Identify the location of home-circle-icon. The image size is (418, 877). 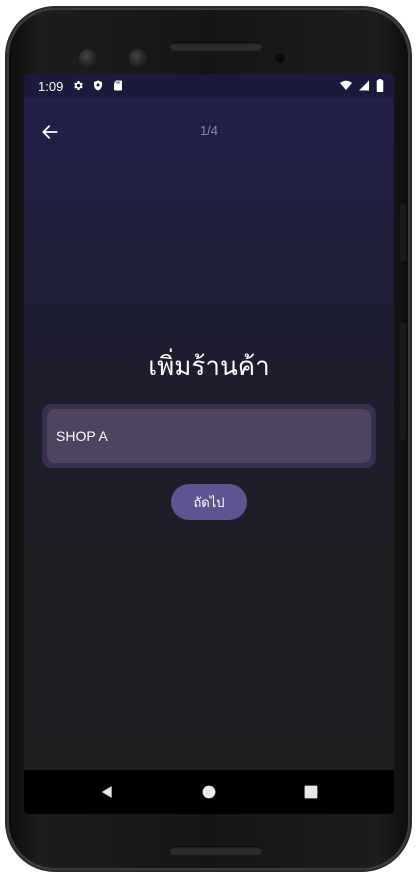
(209, 792).